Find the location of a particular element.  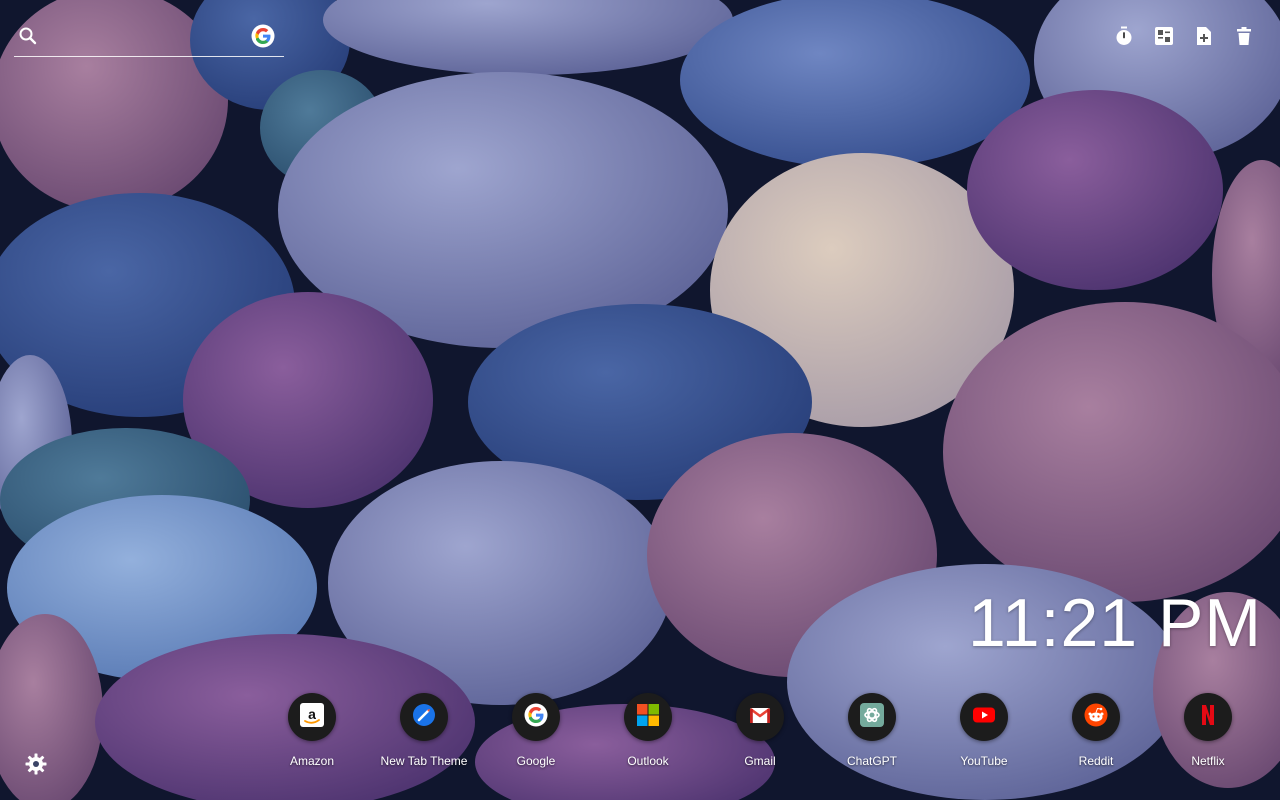

top-toolbar is located at coordinates (1184, 36).